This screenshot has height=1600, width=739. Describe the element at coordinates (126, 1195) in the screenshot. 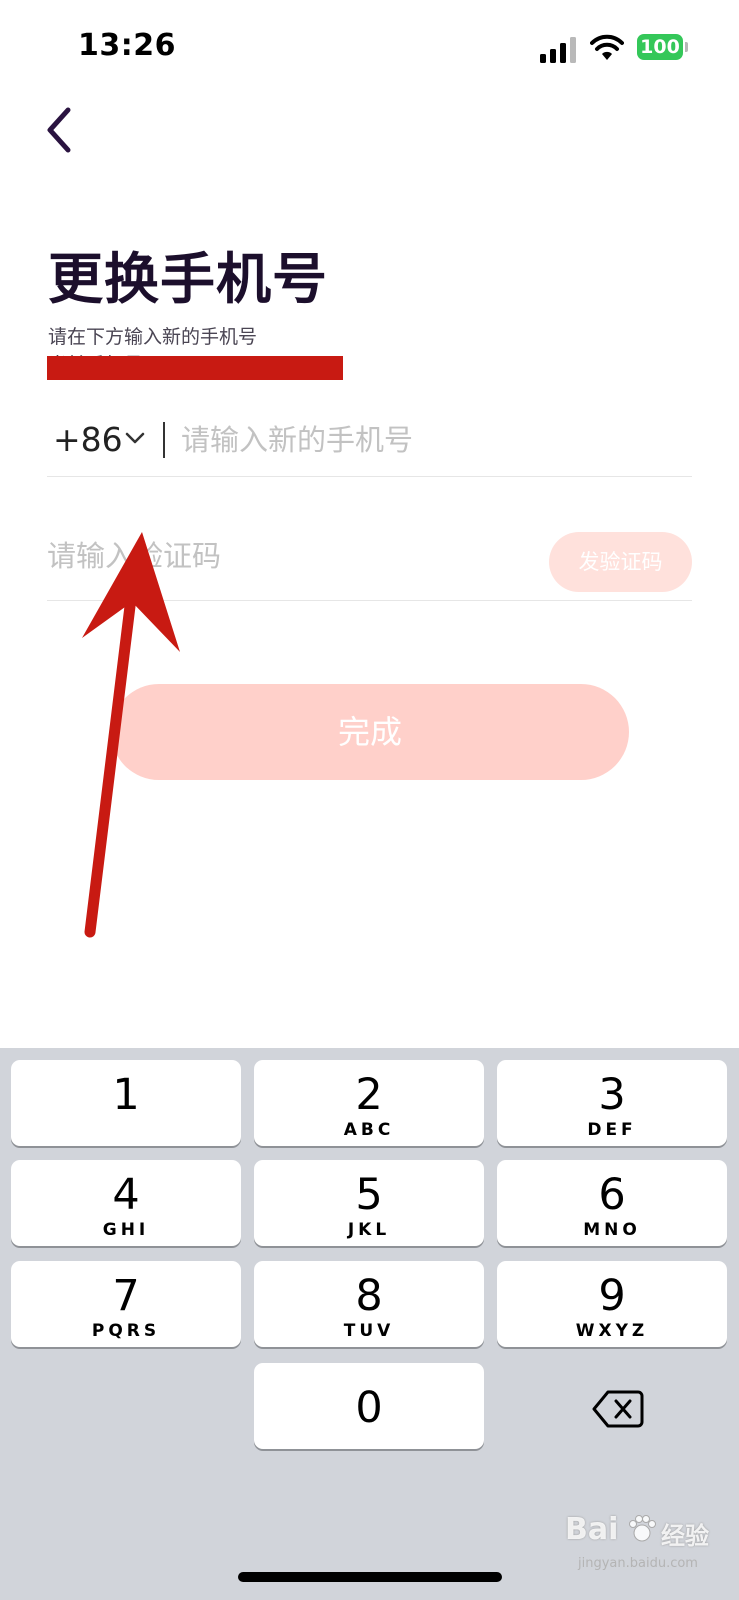

I see `key-digit: 4` at that location.